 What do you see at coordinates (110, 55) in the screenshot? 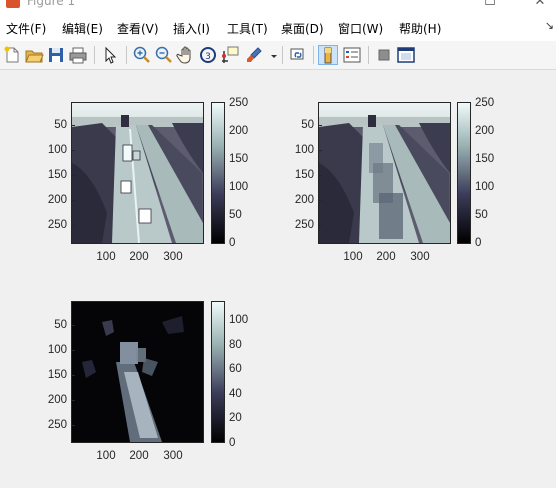
I see `pointer-icon` at bounding box center [110, 55].